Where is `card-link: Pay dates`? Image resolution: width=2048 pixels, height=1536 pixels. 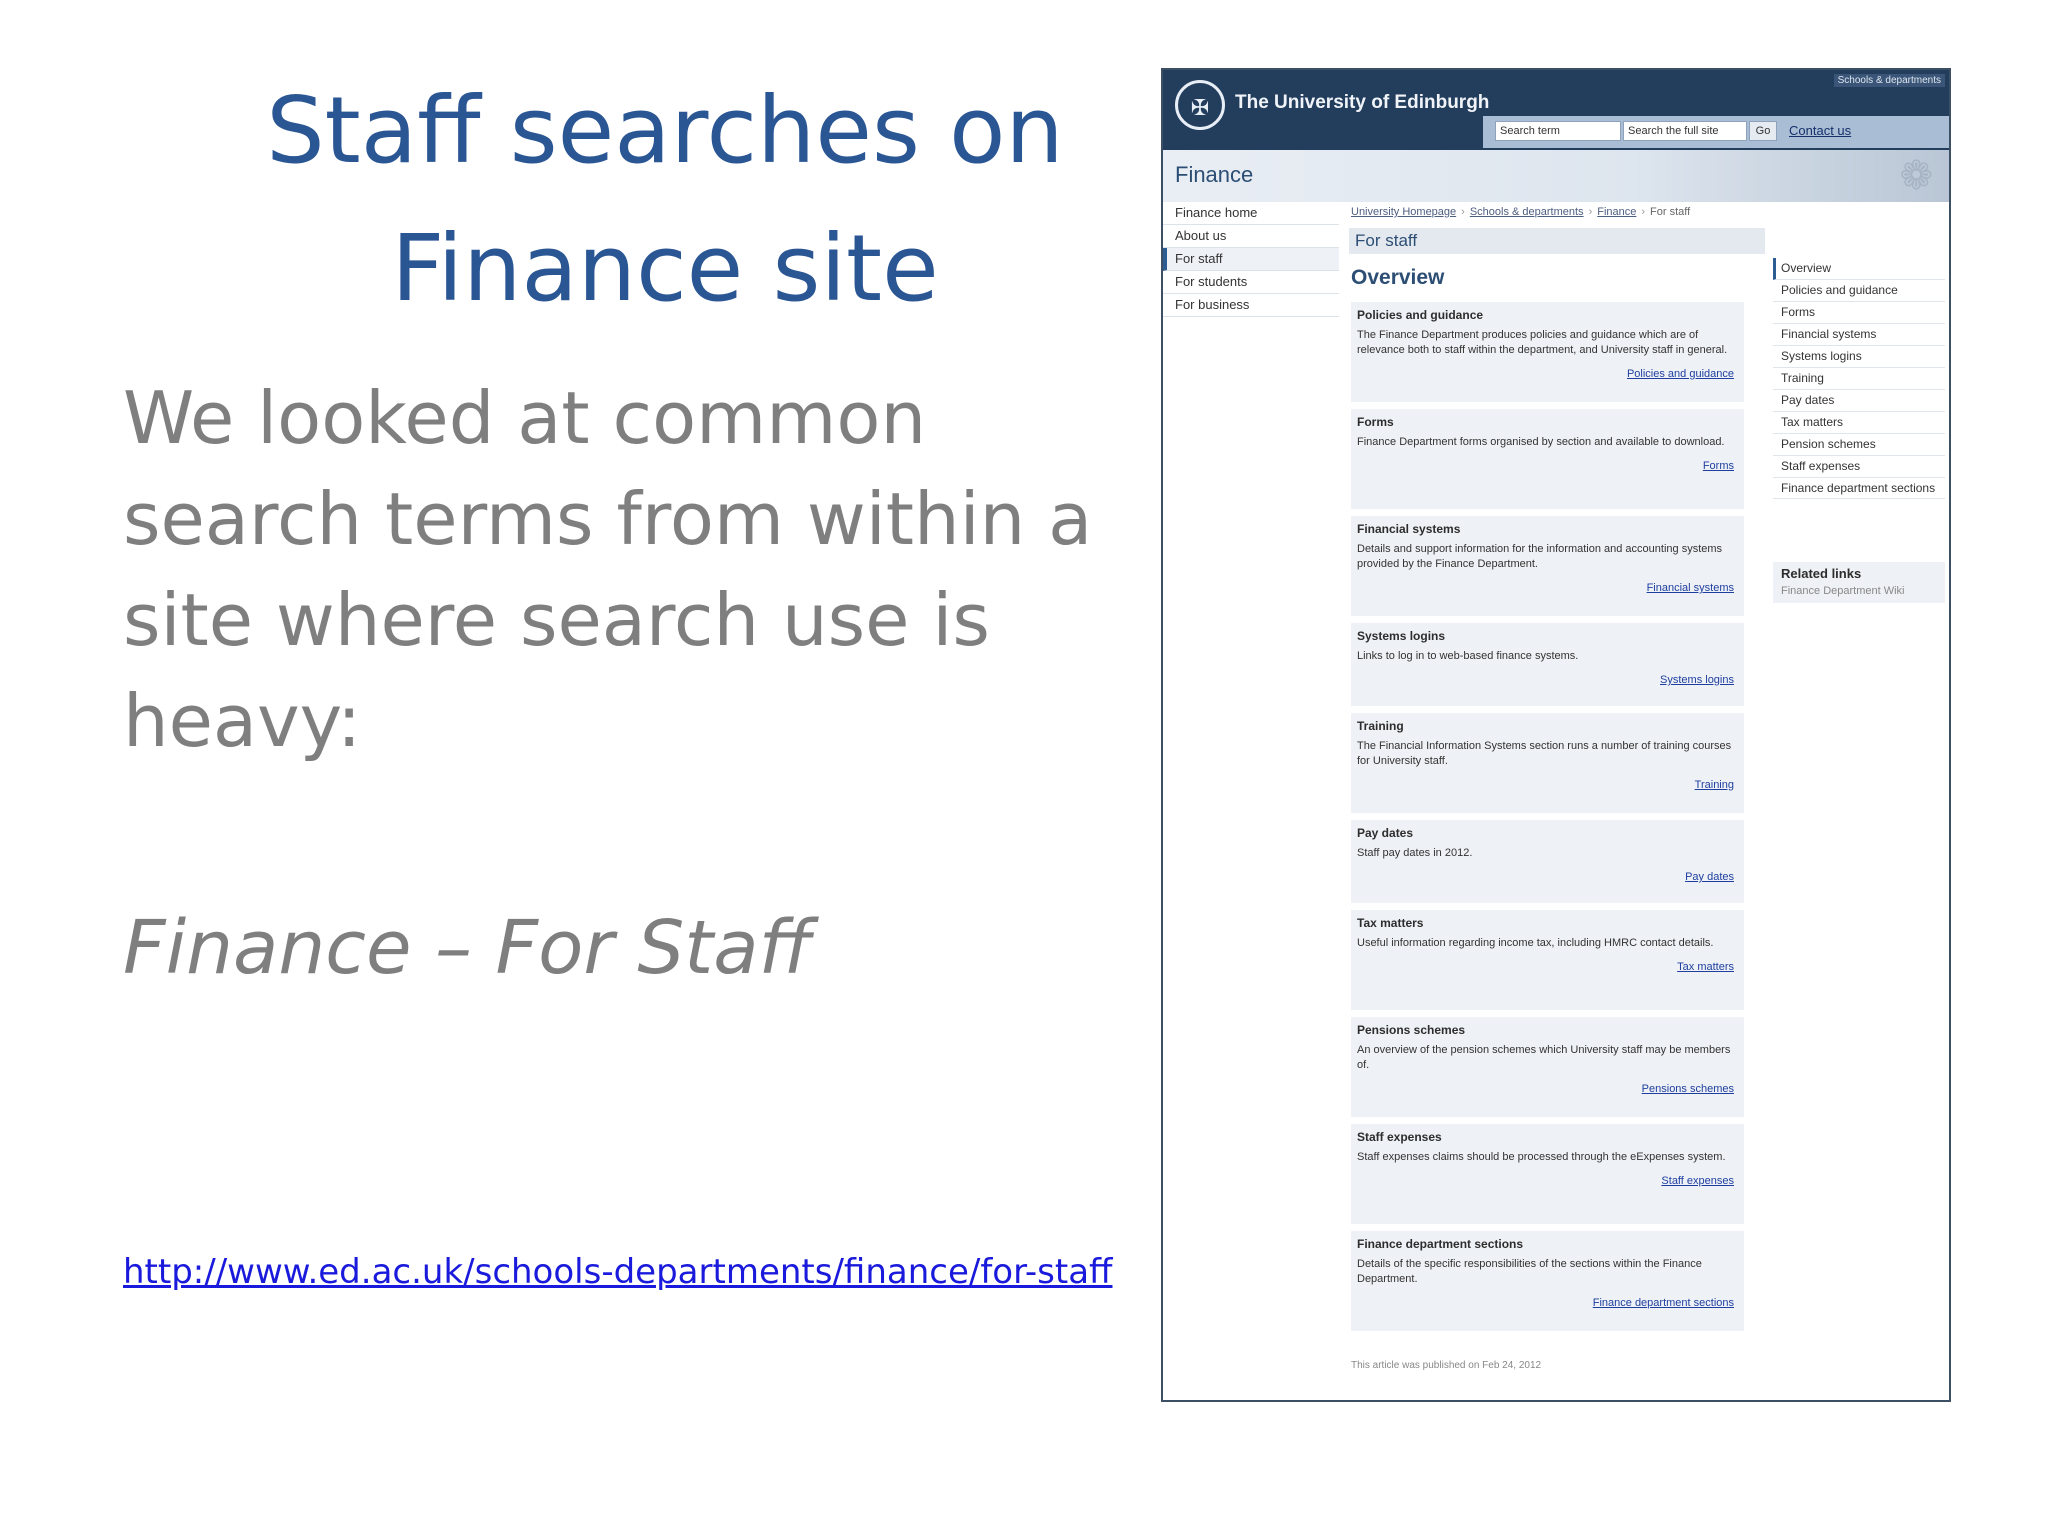 card-link: Pay dates is located at coordinates (1545, 877).